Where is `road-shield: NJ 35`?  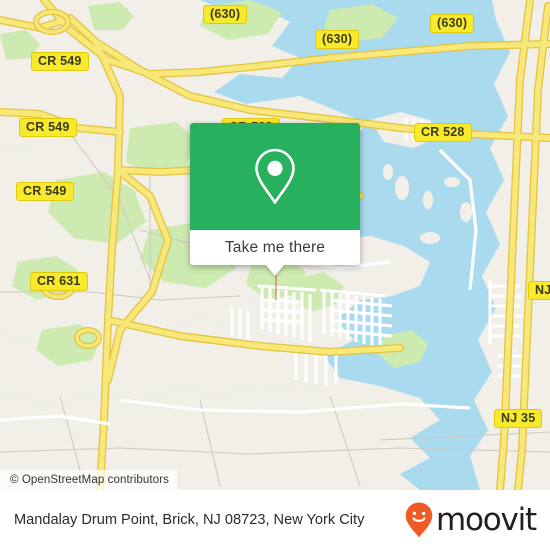 road-shield: NJ 35 is located at coordinates (518, 418).